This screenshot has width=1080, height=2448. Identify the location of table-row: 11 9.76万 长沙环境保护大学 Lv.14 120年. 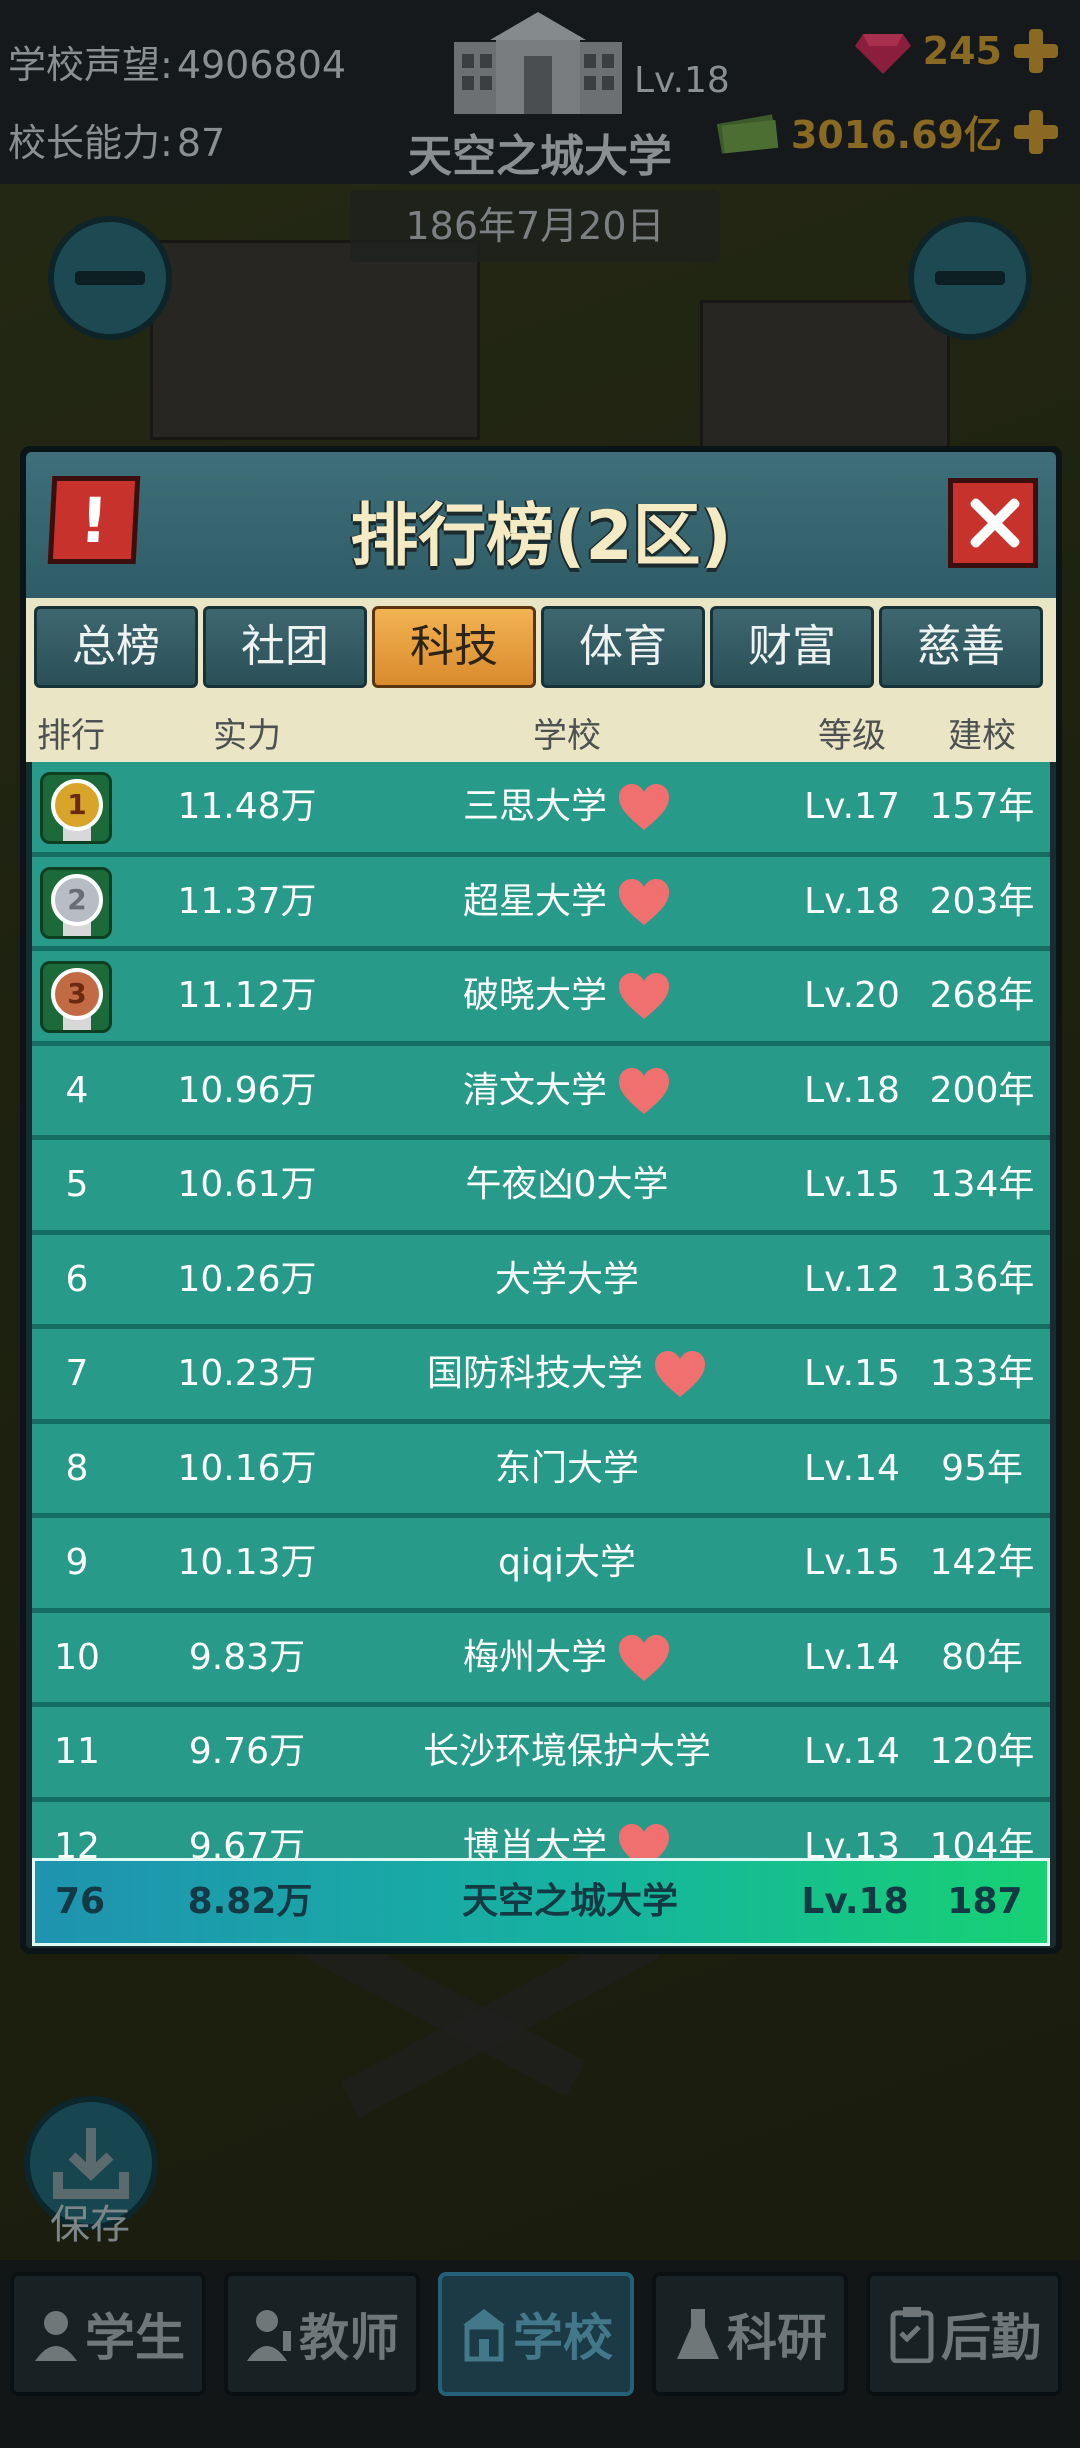
(541, 1754).